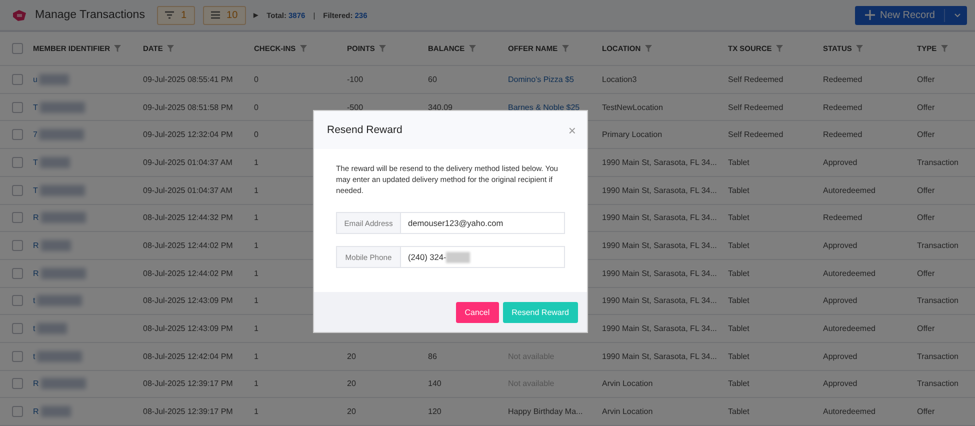 Image resolution: width=975 pixels, height=426 pixels. I want to click on offer-link: Domino's Pizza $5, so click(541, 79).